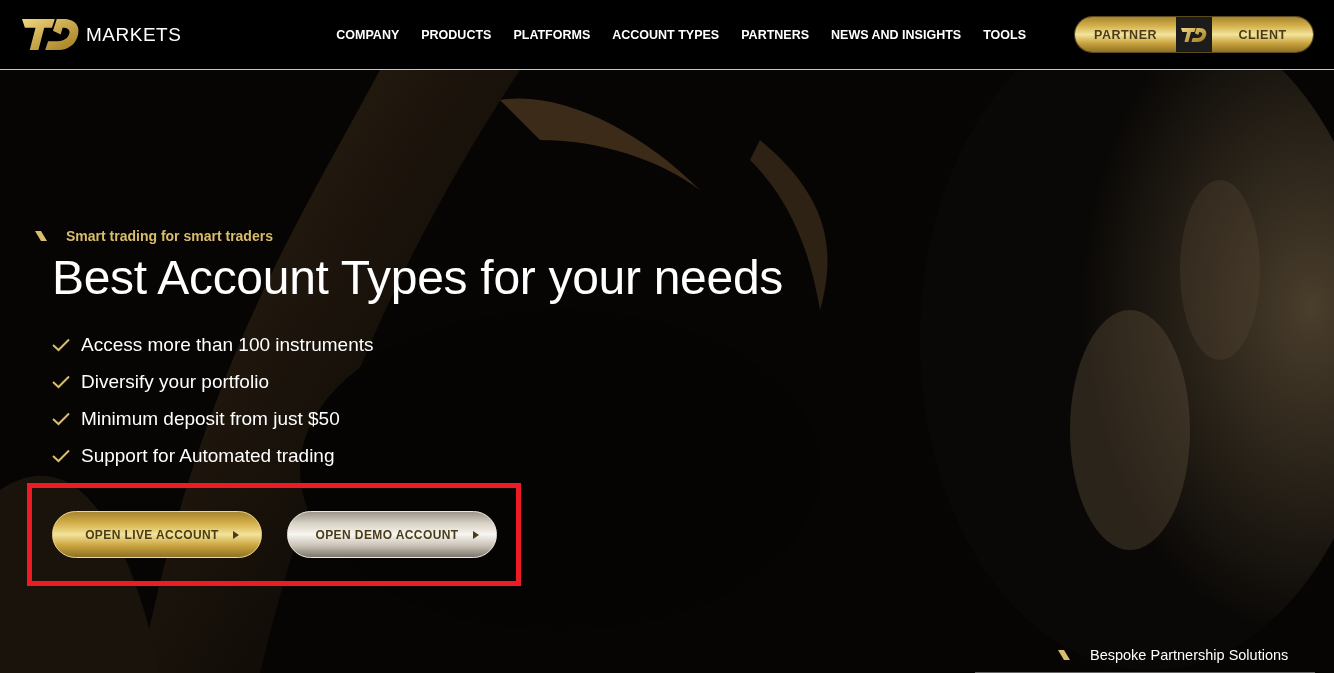 This screenshot has width=1334, height=673. What do you see at coordinates (896, 34) in the screenshot?
I see `nav-link: NEWS AND INSIGHTS` at bounding box center [896, 34].